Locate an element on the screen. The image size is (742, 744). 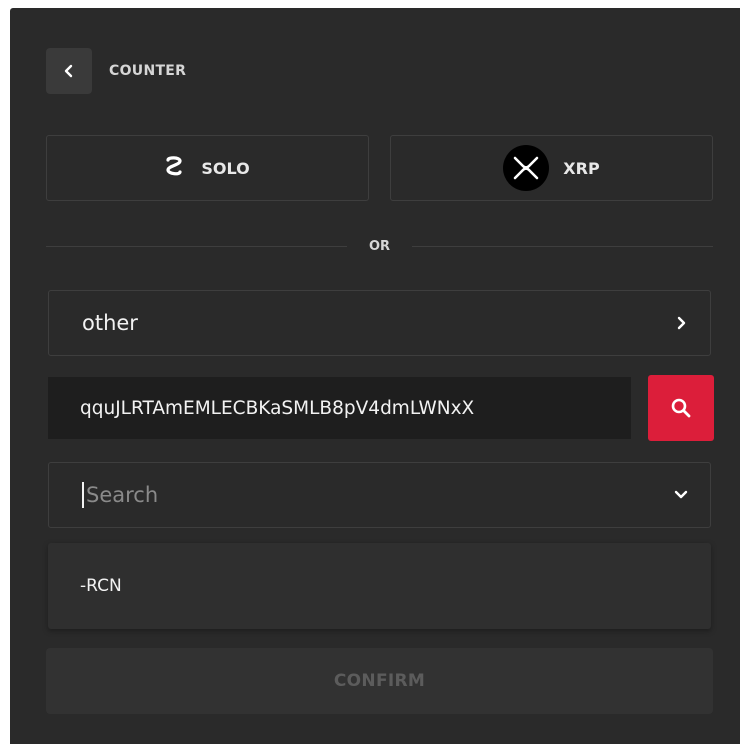
xrp-button: XRP is located at coordinates (551, 168).